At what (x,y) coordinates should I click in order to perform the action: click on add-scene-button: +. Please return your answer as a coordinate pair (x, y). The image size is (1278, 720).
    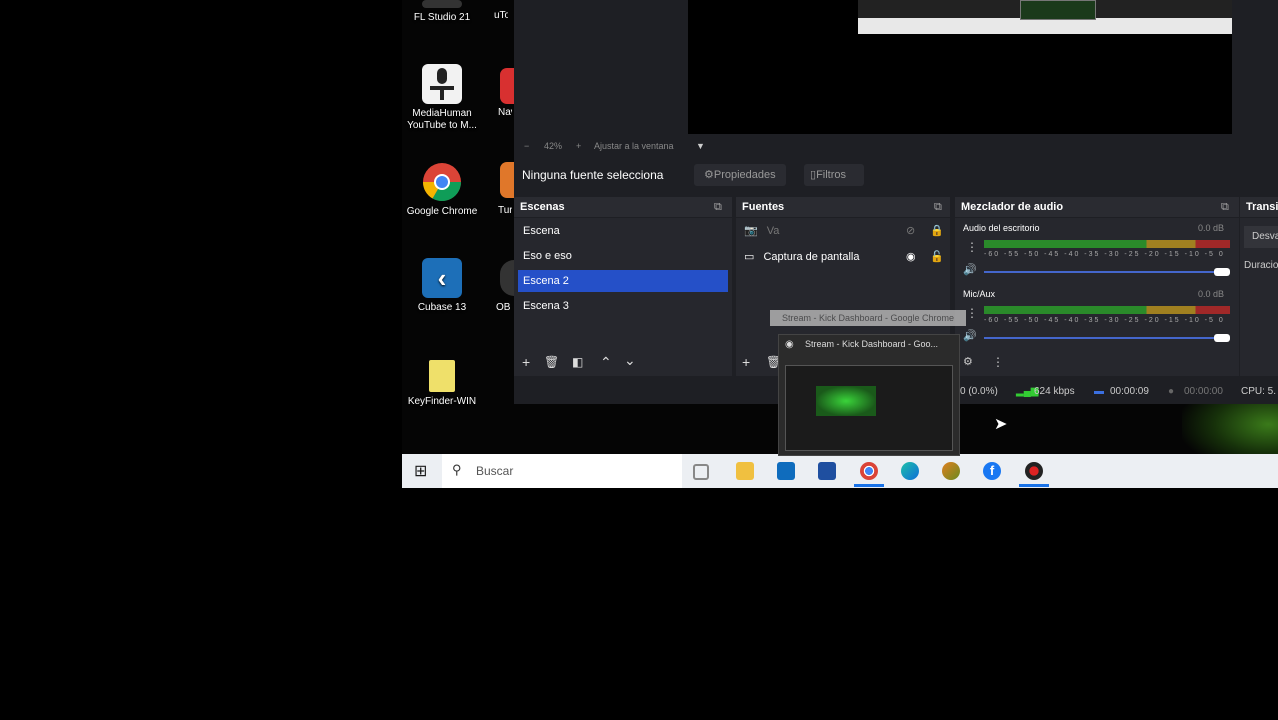
    Looking at the image, I should click on (526, 362).